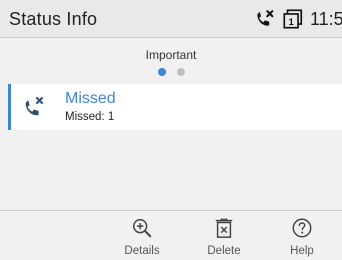 The width and height of the screenshot is (342, 260). What do you see at coordinates (326, 18) in the screenshot?
I see `clock: 11:59` at bounding box center [326, 18].